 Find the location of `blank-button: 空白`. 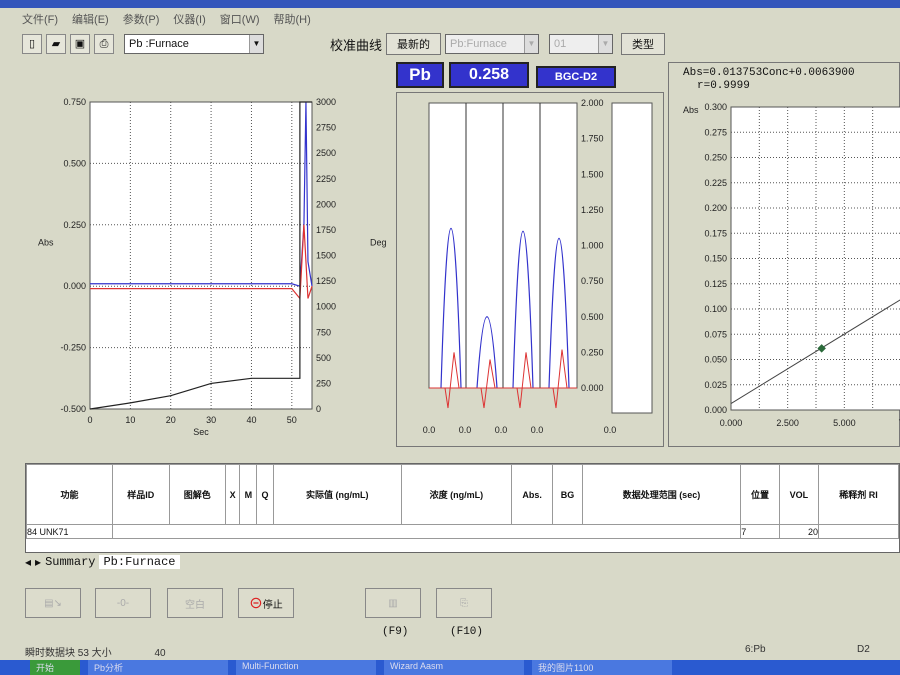

blank-button: 空白 is located at coordinates (195, 603).